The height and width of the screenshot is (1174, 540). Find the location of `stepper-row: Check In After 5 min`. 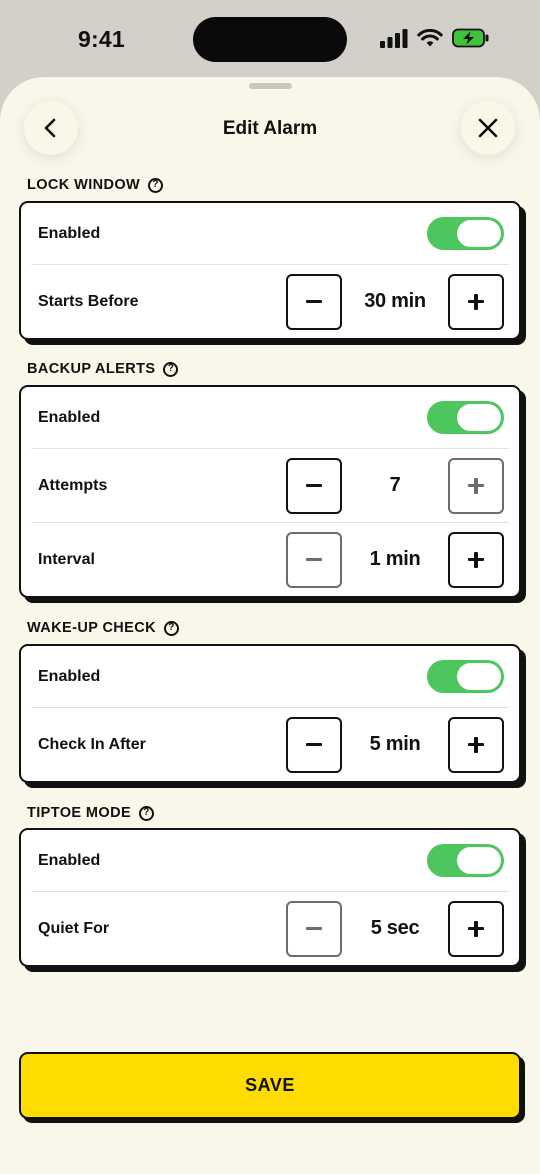

stepper-row: Check In After 5 min is located at coordinates (270, 744).